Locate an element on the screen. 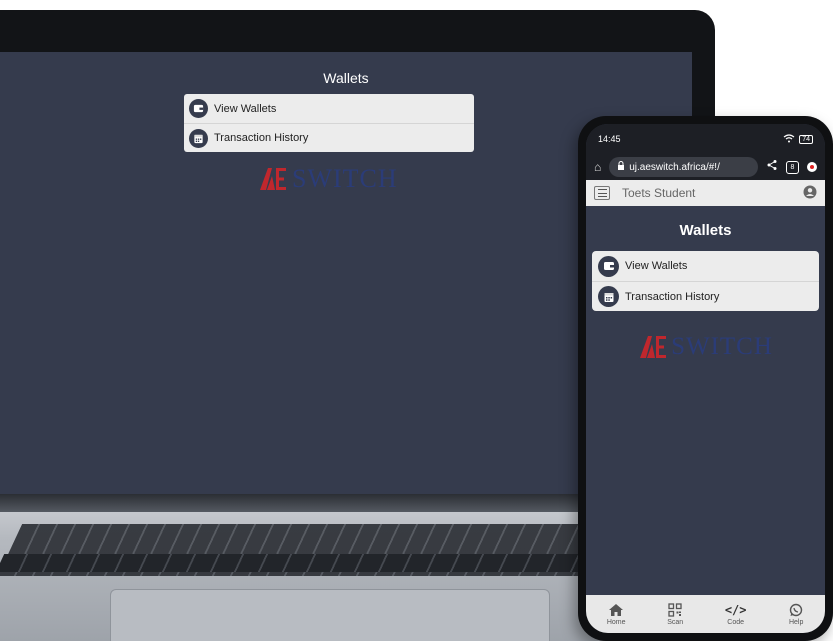 The image size is (833, 641). nav-help: Help is located at coordinates (796, 614).